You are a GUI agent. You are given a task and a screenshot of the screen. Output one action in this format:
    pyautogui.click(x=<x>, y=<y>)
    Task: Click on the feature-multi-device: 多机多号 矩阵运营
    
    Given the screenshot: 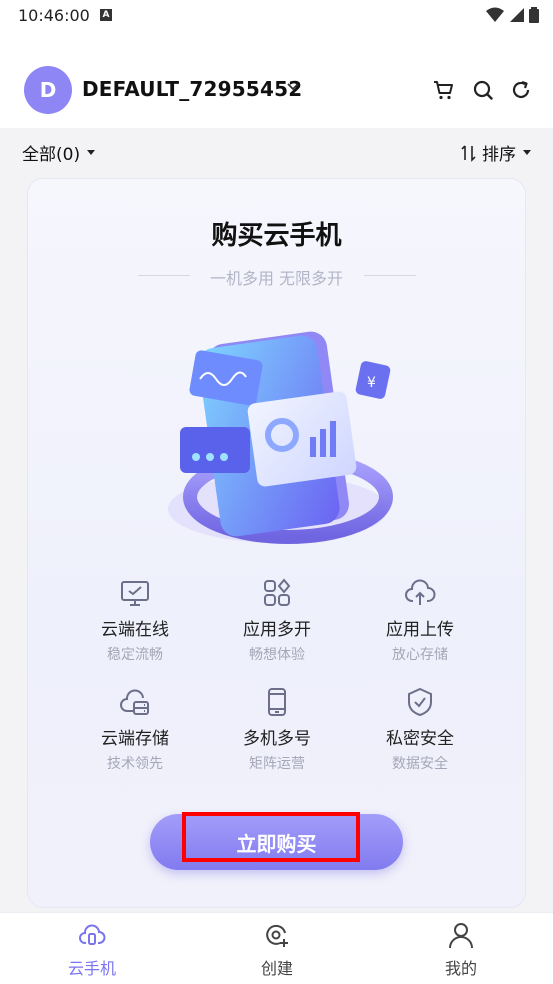 What is the action you would take?
    pyautogui.click(x=277, y=729)
    